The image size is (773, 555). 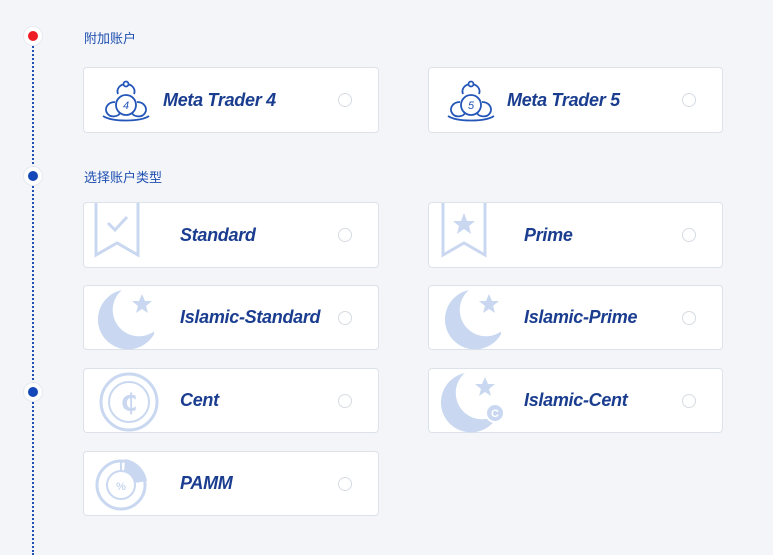 I want to click on account-card-cent: ₵ Cent, so click(x=231, y=400).